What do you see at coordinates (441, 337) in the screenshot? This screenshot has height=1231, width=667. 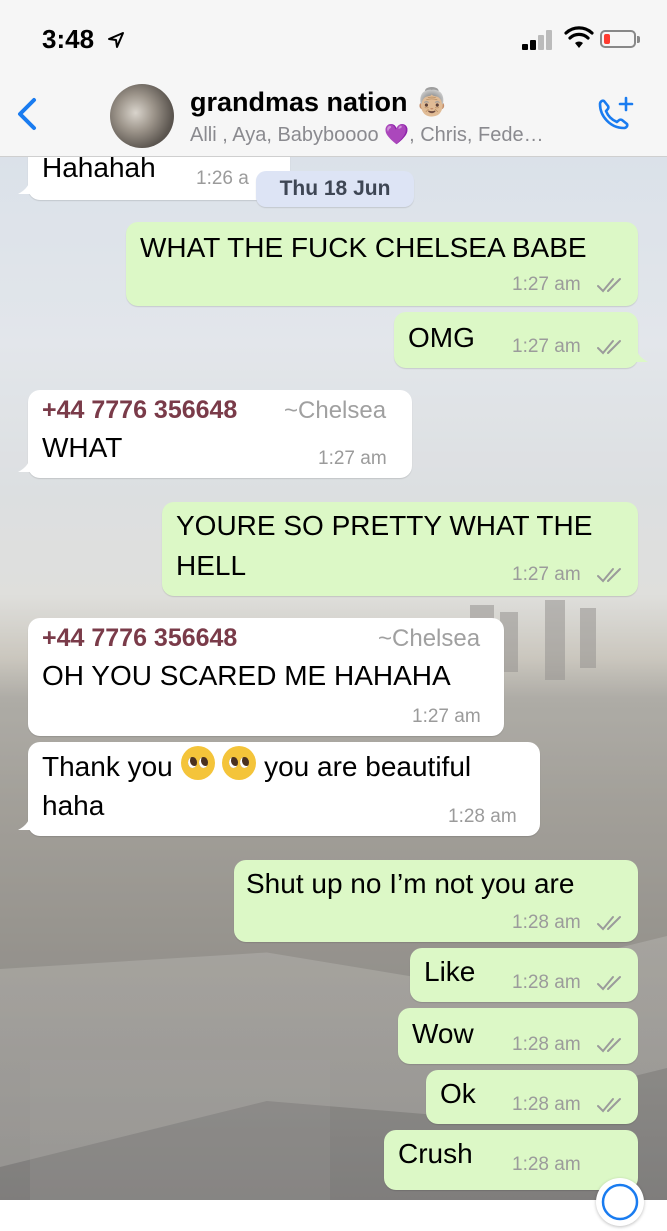 I see `message-text: OMG` at bounding box center [441, 337].